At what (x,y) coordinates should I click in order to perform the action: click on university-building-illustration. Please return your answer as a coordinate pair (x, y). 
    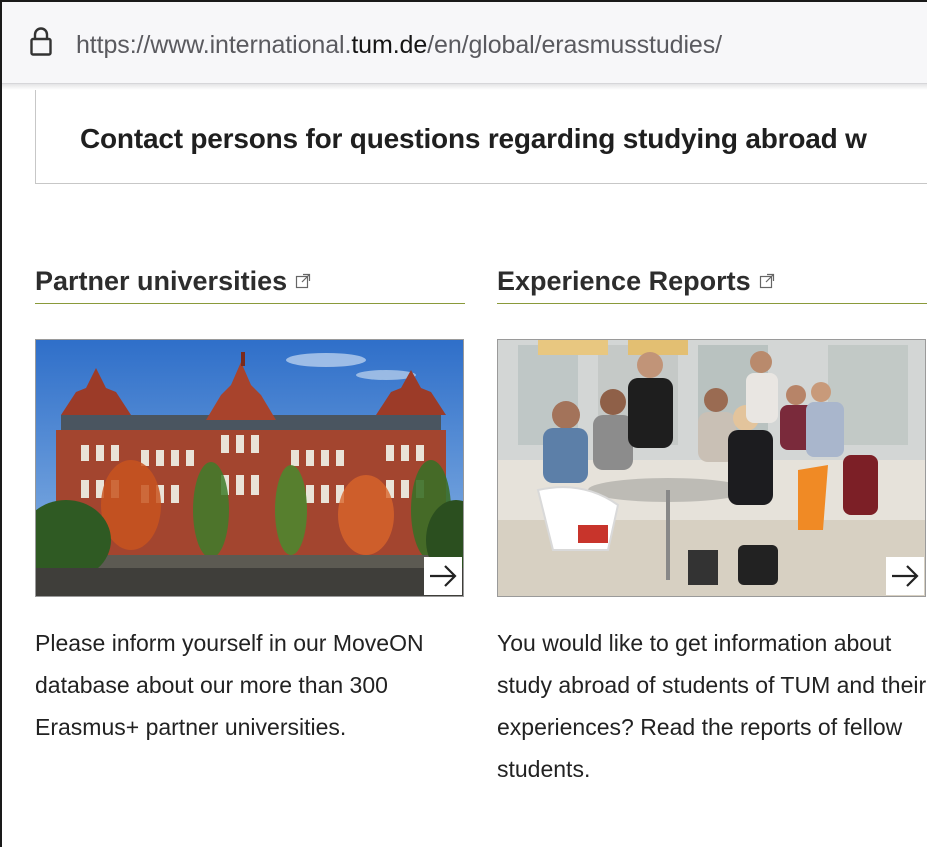
    Looking at the image, I should click on (249, 468).